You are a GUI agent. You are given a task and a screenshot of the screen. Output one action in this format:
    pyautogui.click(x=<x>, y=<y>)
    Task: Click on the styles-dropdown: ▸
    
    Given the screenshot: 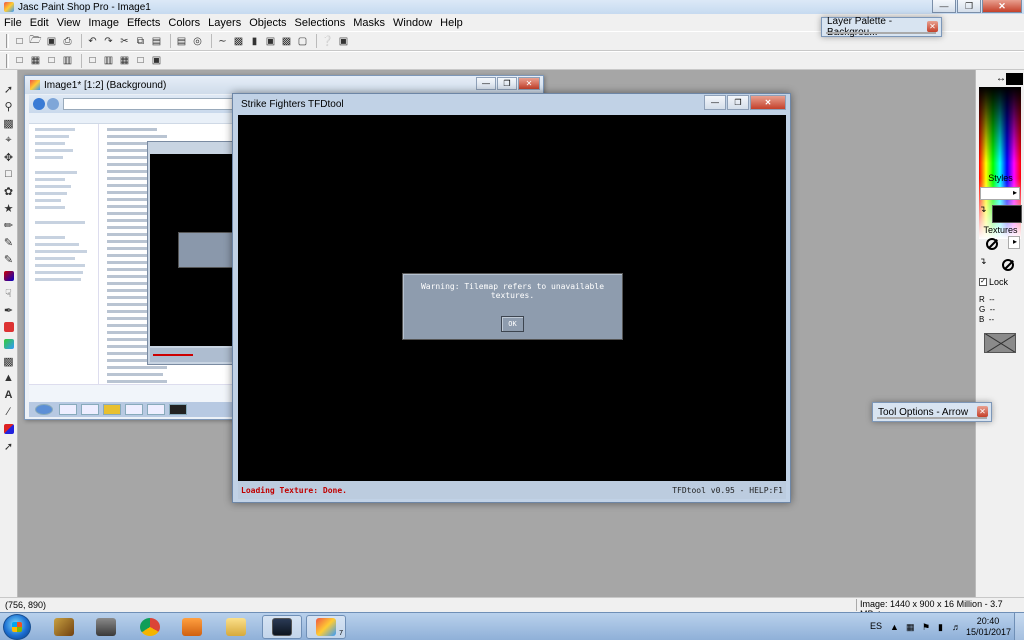 What is the action you would take?
    pyautogui.click(x=1000, y=193)
    